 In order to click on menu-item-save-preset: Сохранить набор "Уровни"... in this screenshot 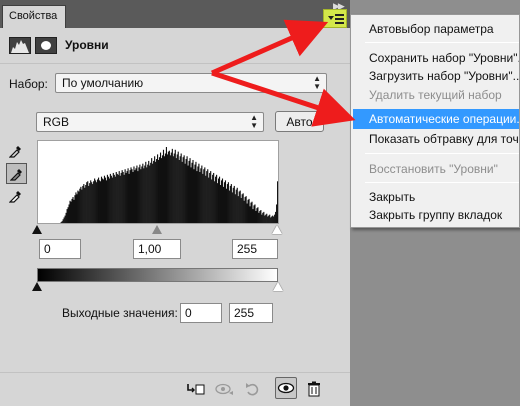, I will do `click(444, 58)`.